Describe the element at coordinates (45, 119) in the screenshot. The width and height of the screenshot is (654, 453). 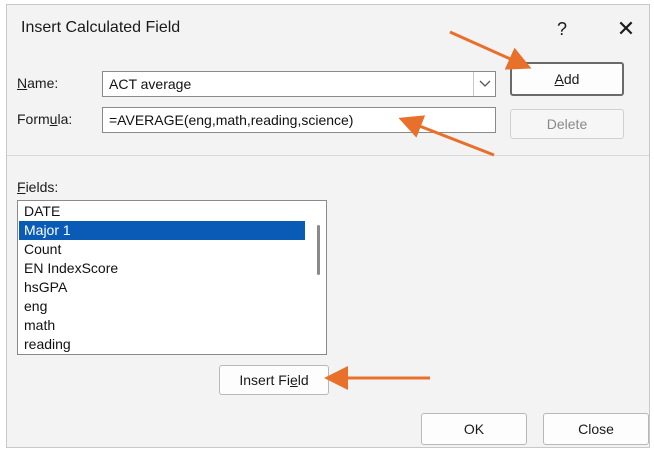
I see `formula-label: Formula:` at that location.